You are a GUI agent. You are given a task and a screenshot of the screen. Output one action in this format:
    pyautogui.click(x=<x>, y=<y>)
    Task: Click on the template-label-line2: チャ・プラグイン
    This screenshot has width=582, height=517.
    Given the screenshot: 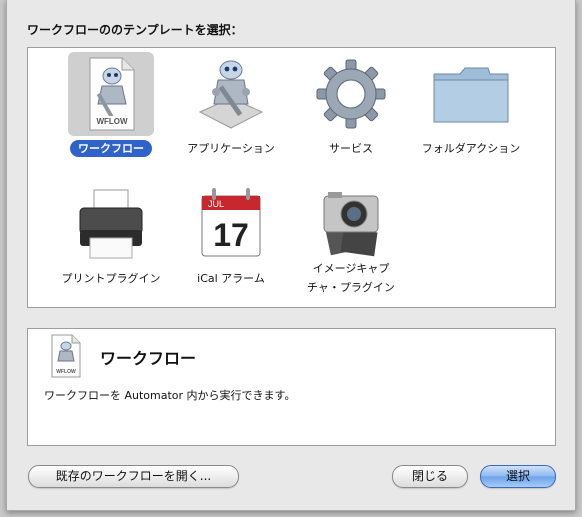 What is the action you would take?
    pyautogui.click(x=351, y=287)
    